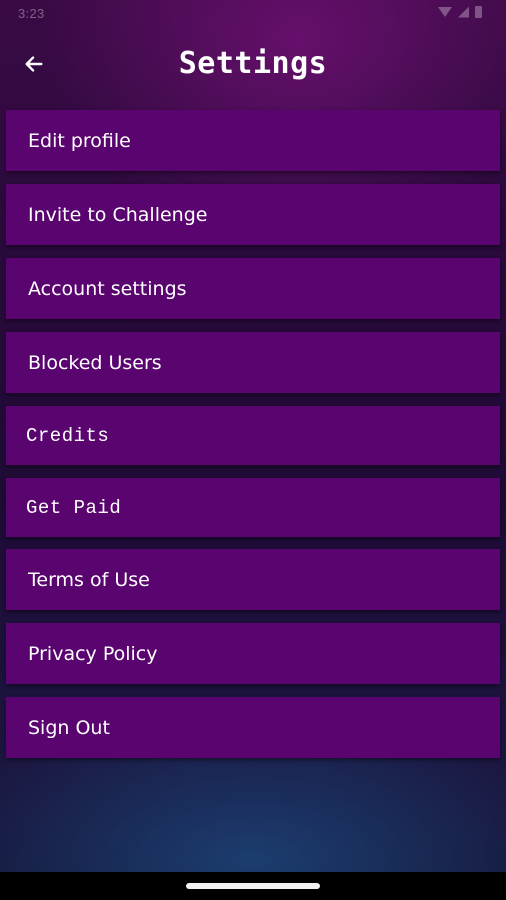  Describe the element at coordinates (253, 140) in the screenshot. I see `edit-profile-button: Edit profile` at that location.